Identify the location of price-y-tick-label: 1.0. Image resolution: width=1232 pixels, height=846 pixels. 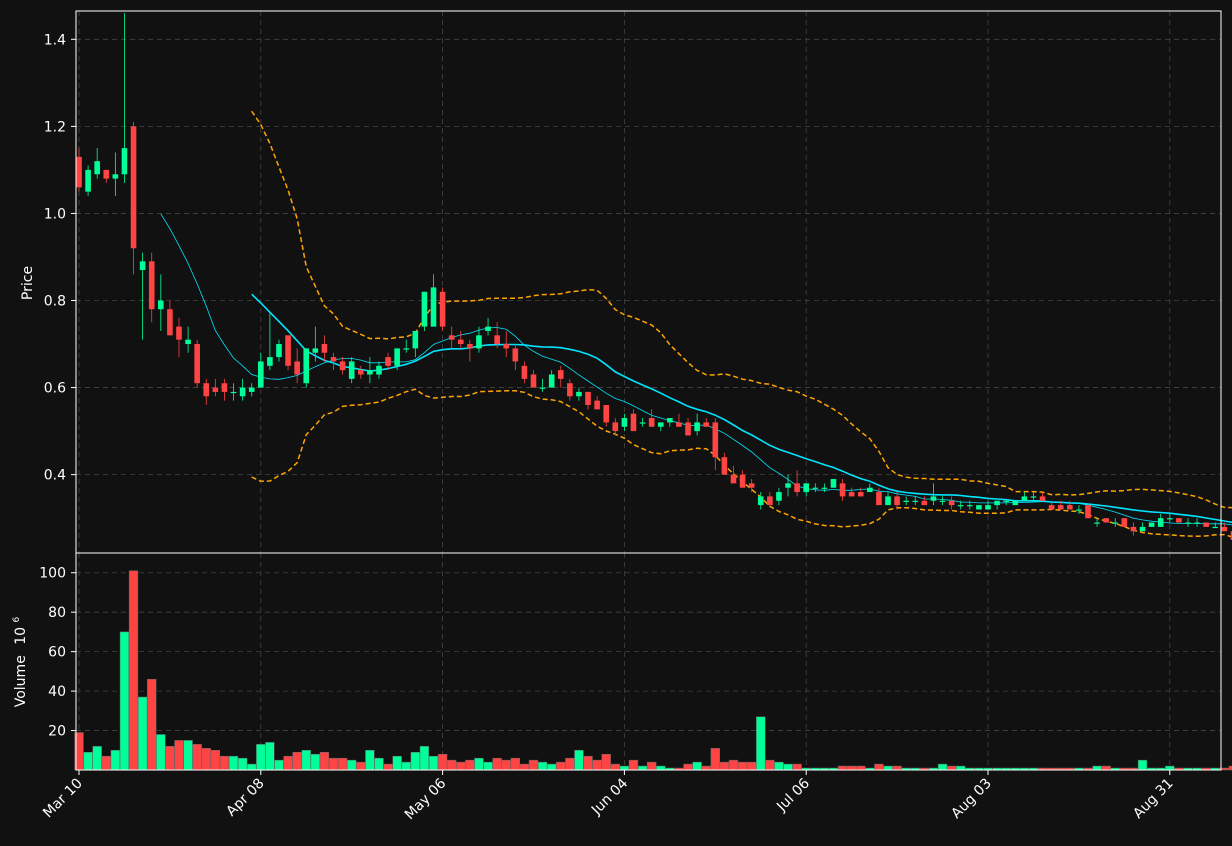
(55, 214).